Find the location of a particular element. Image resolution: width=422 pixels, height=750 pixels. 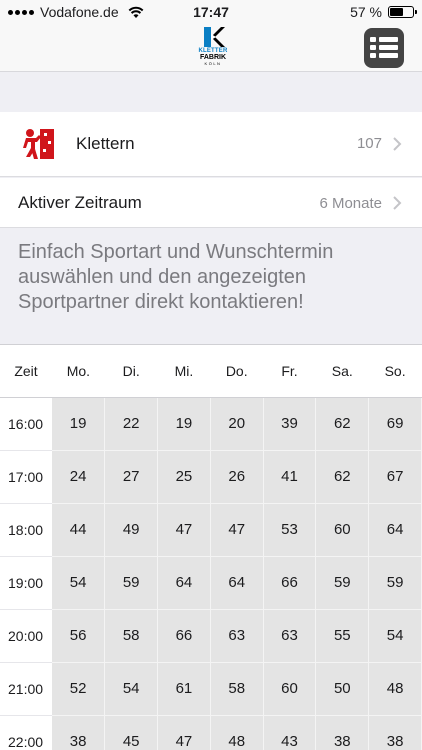

slot-cell: 26 is located at coordinates (237, 477).